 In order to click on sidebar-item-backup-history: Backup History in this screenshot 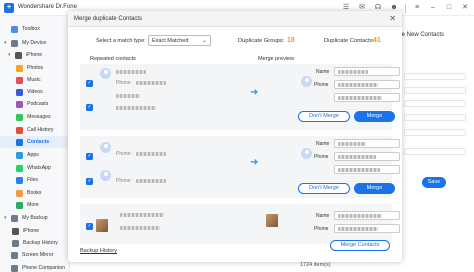, I will do `click(35, 243)`.